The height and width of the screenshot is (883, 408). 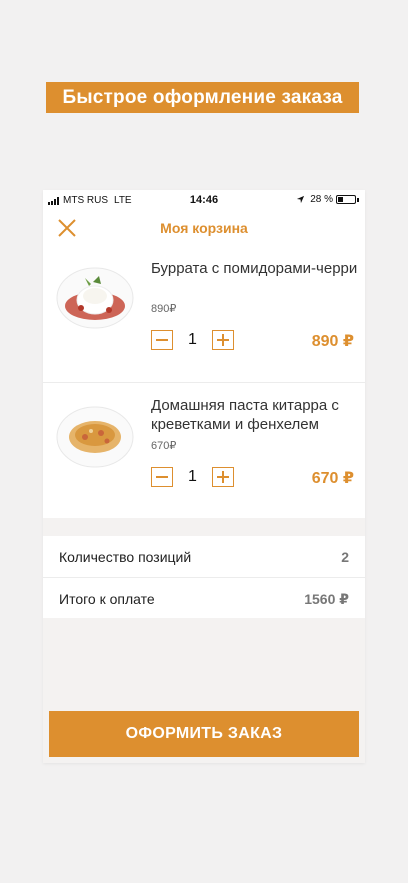 What do you see at coordinates (332, 341) in the screenshot?
I see `item-total: 890 ₽` at bounding box center [332, 341].